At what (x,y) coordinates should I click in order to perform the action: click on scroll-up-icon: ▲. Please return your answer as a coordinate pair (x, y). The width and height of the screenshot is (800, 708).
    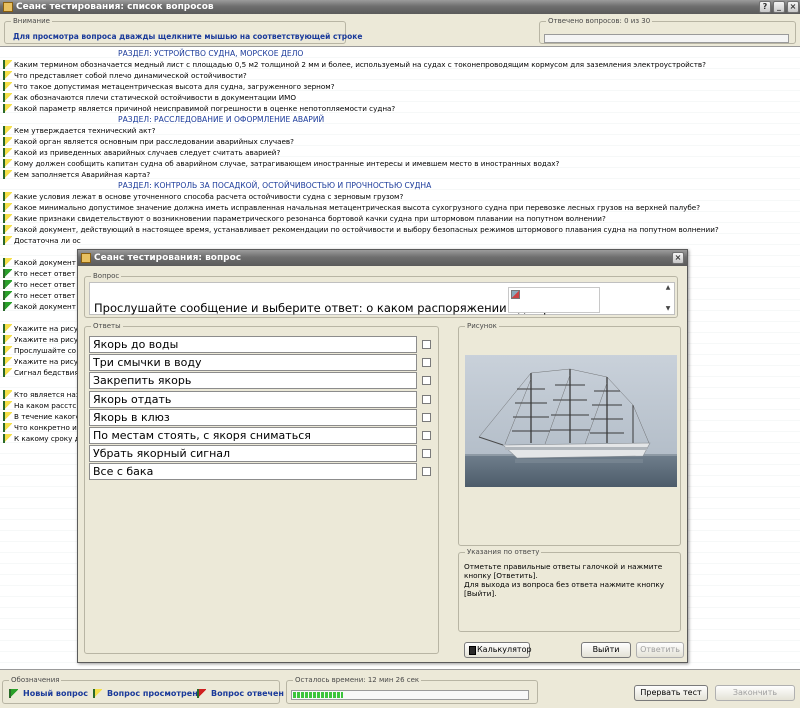
    Looking at the image, I should click on (668, 288).